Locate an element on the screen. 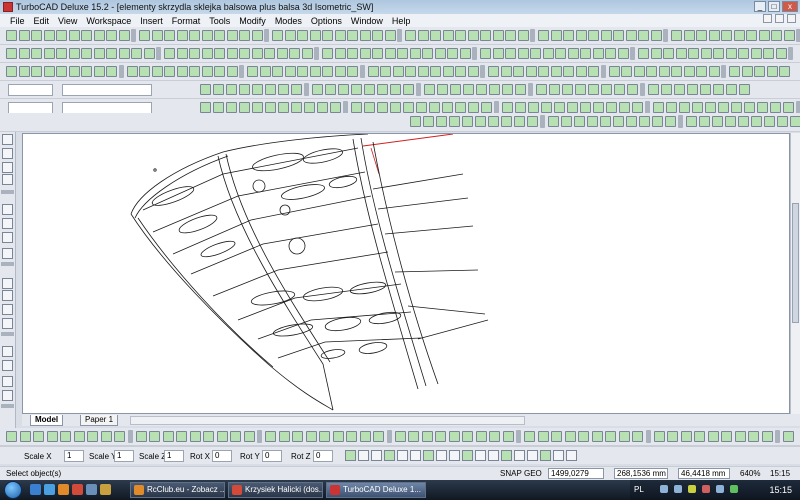 This screenshot has width=800, height=500. tray-update-icon is located at coordinates (720, 489).